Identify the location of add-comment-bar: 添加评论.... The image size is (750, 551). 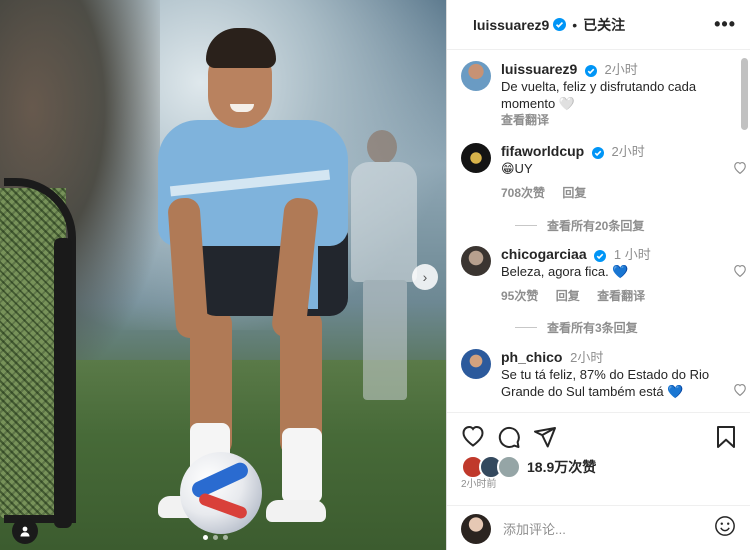
(598, 528).